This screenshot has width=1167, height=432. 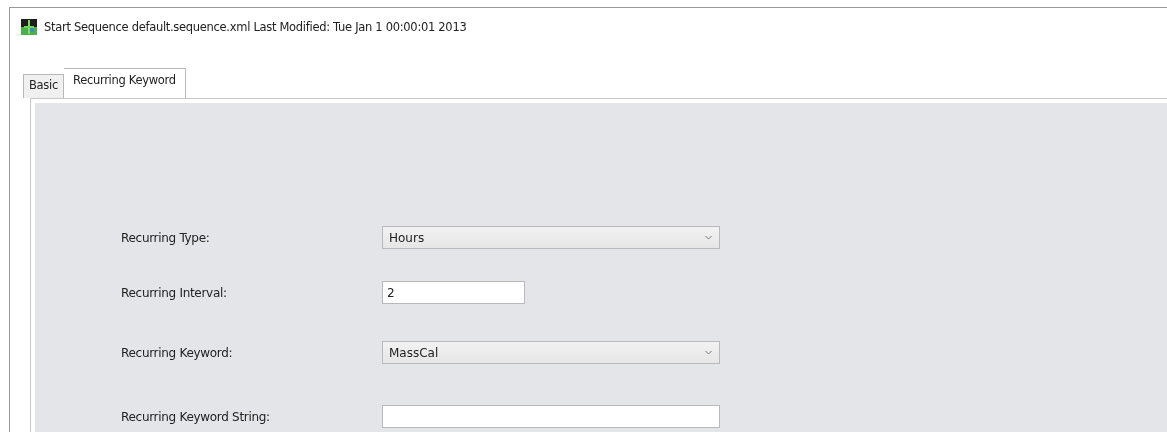 I want to click on field-label: Recurring Keyword:, so click(x=177, y=352).